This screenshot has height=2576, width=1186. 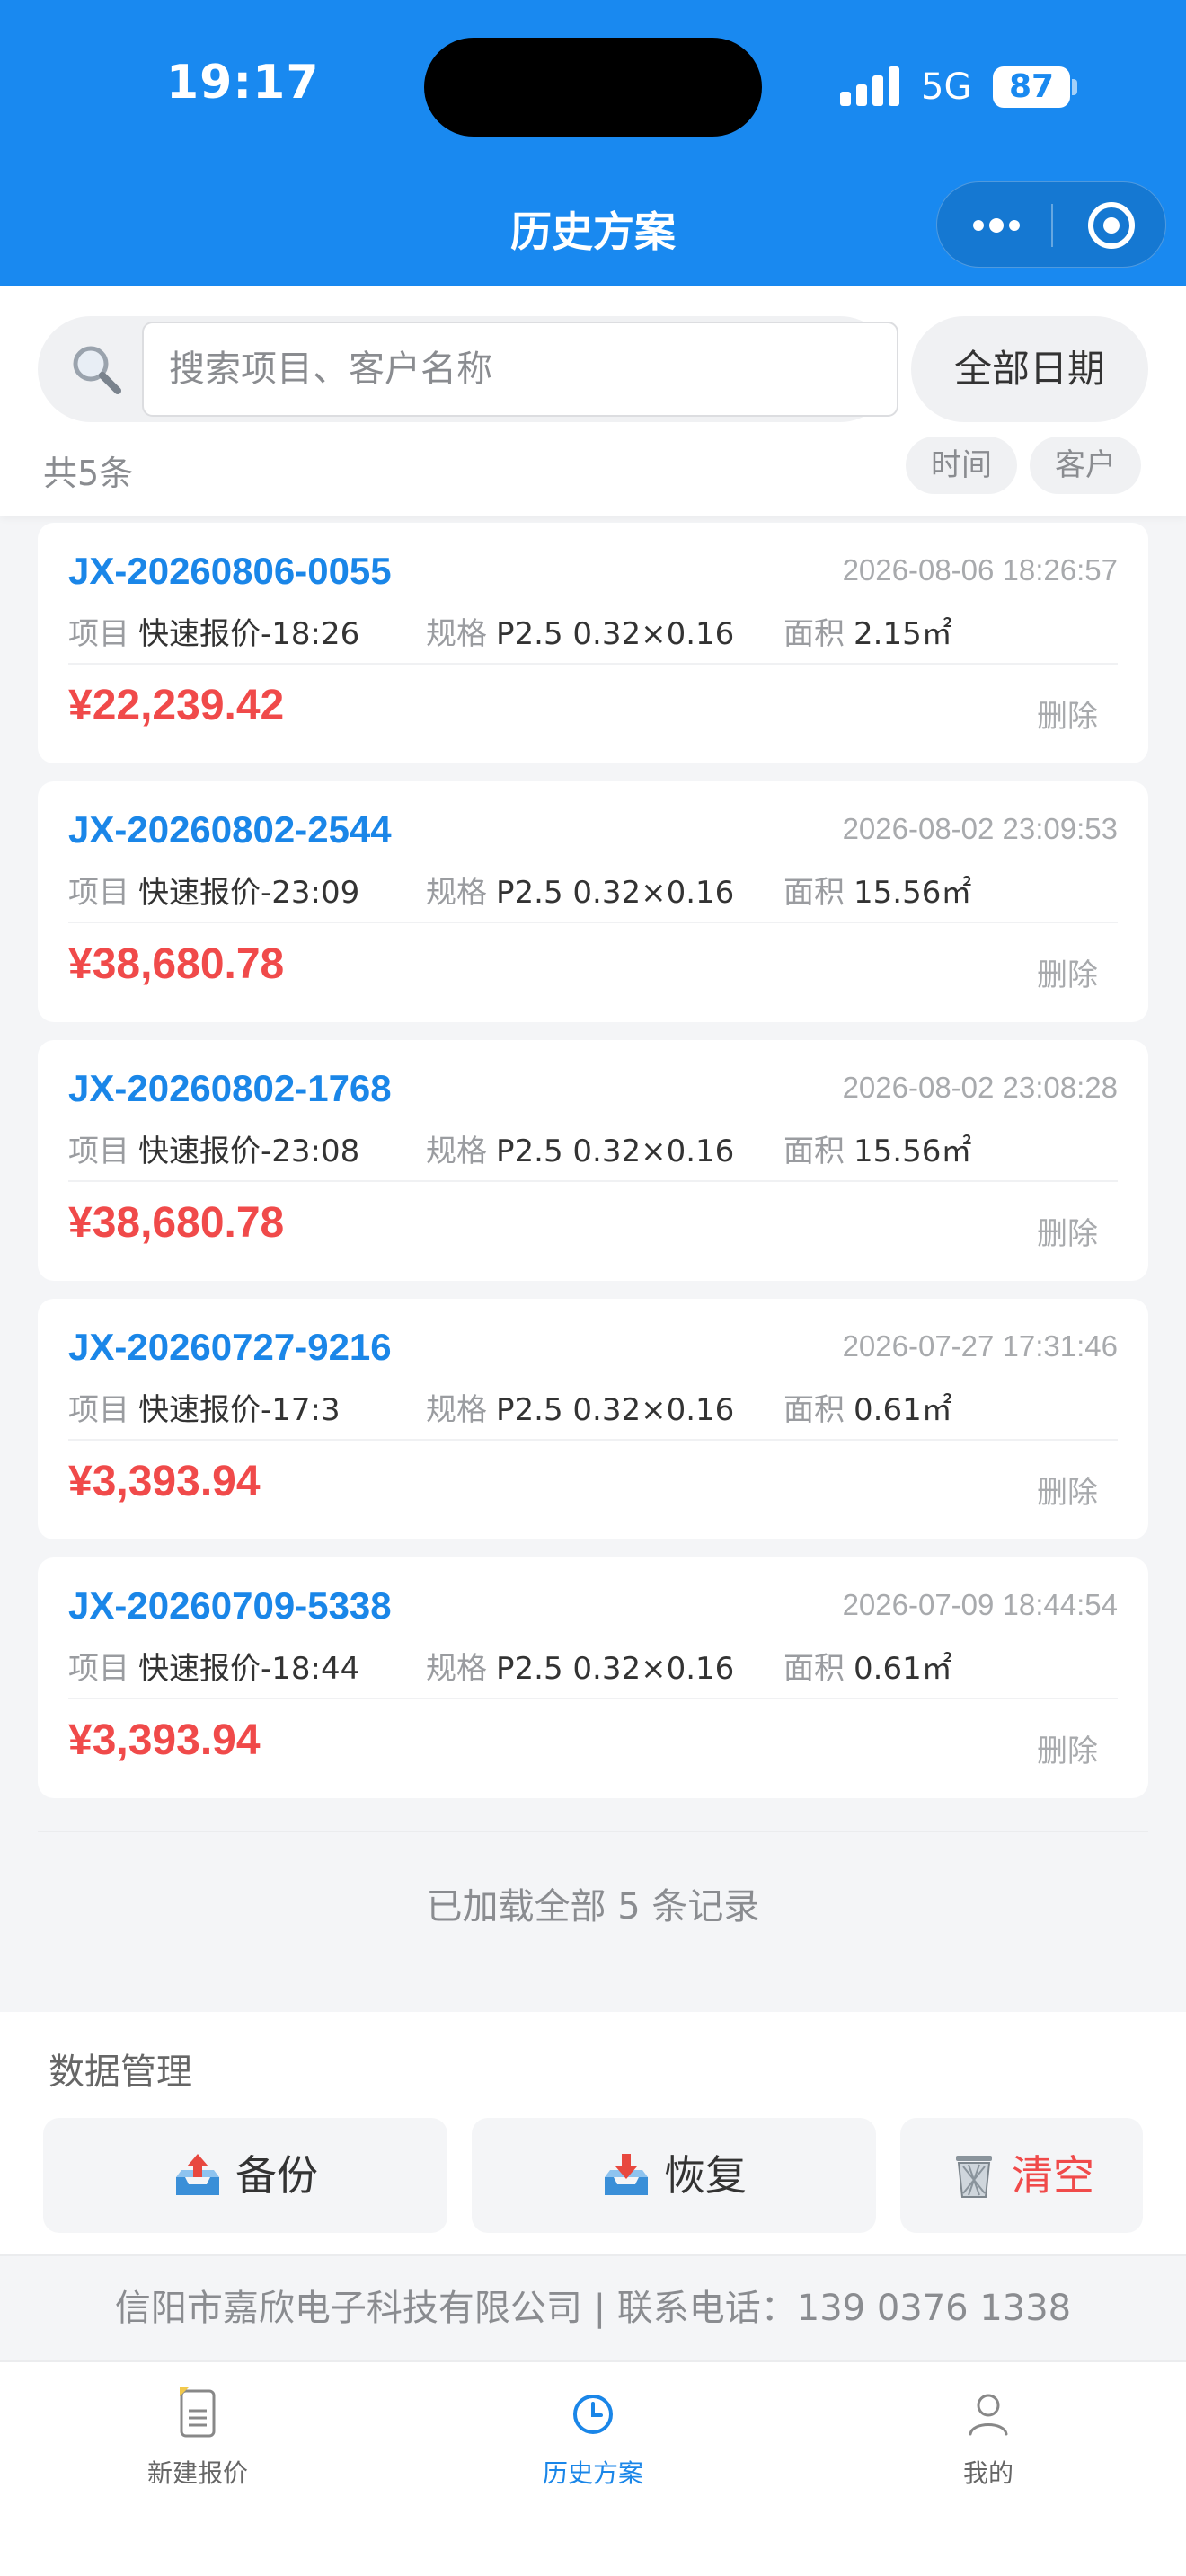 I want to click on data-management-title: 数据管理, so click(x=120, y=2072).